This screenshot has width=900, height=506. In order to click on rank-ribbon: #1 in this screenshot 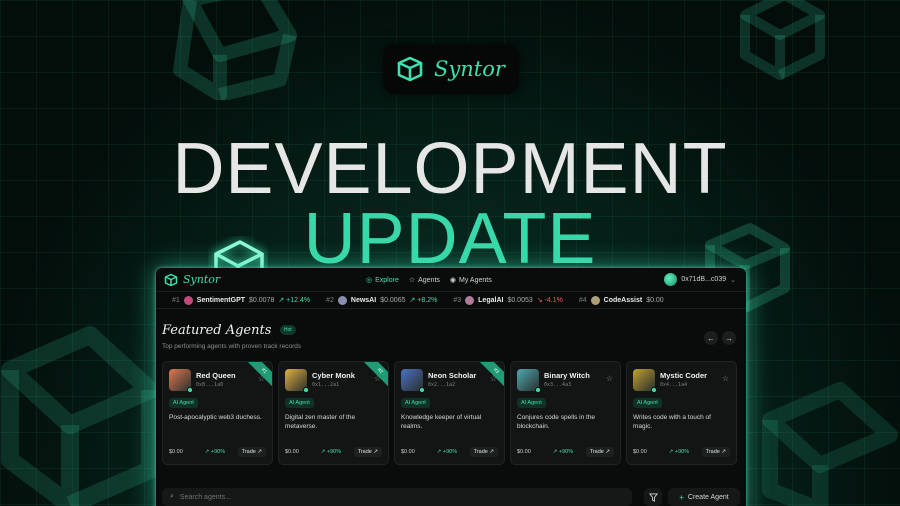, I will do `click(259, 375)`.